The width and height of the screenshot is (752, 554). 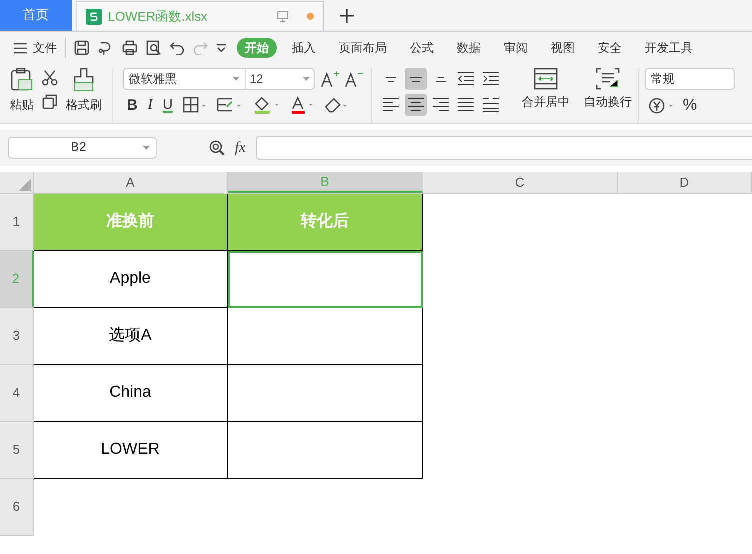 What do you see at coordinates (330, 79) in the screenshot?
I see `increase-font-size-icon` at bounding box center [330, 79].